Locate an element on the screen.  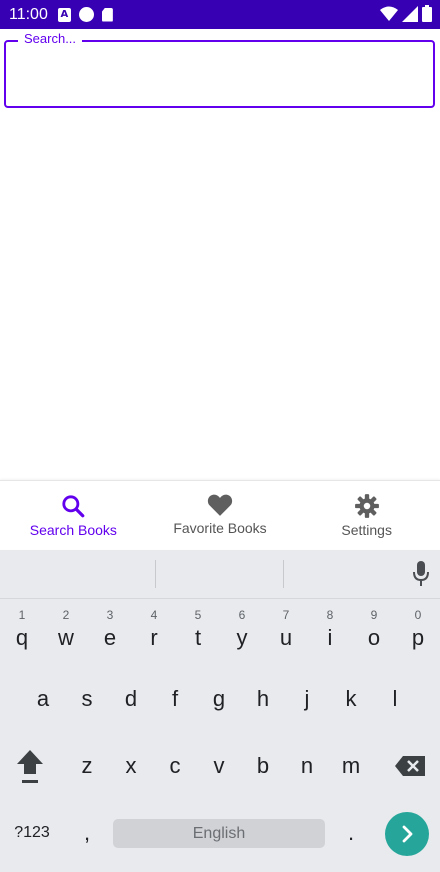
sd-card-icon is located at coordinates (107, 14).